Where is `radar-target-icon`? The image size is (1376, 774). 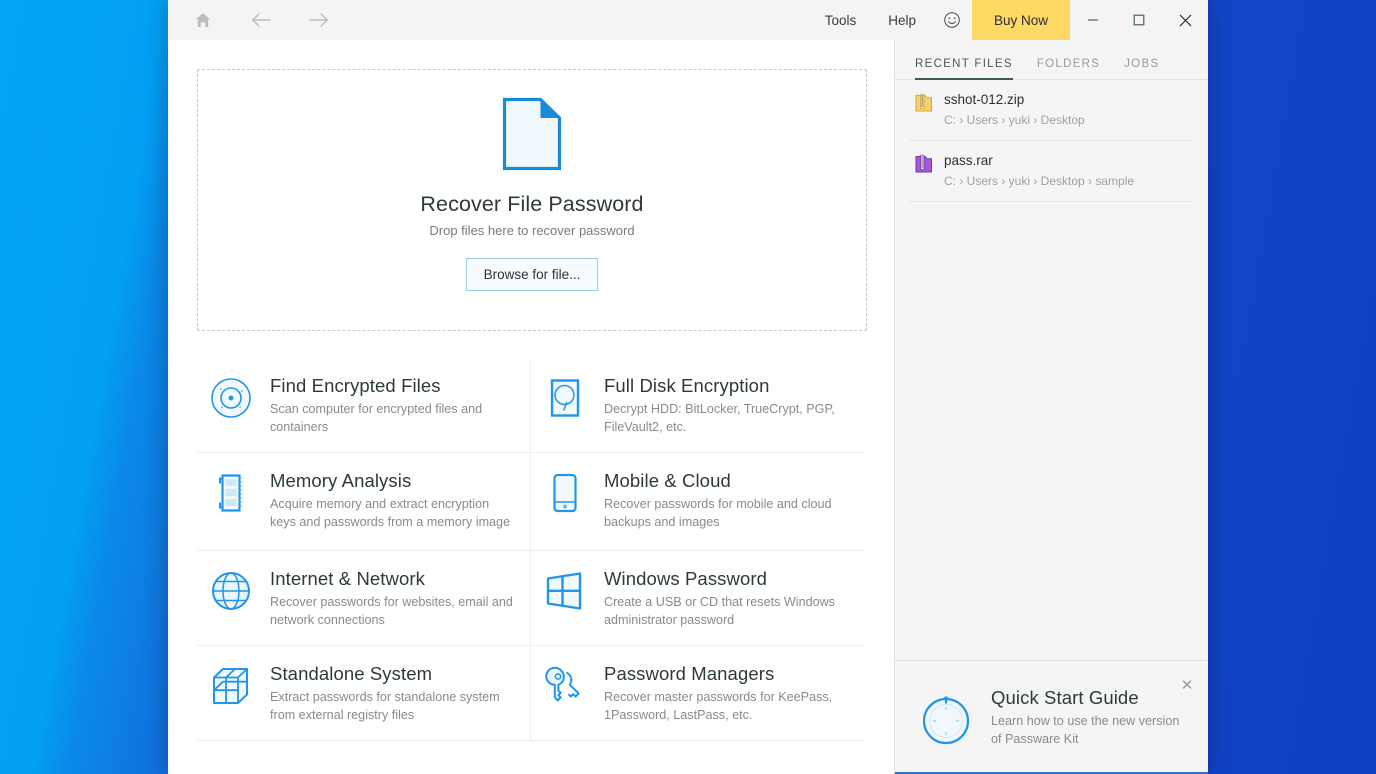
radar-target-icon is located at coordinates (231, 398).